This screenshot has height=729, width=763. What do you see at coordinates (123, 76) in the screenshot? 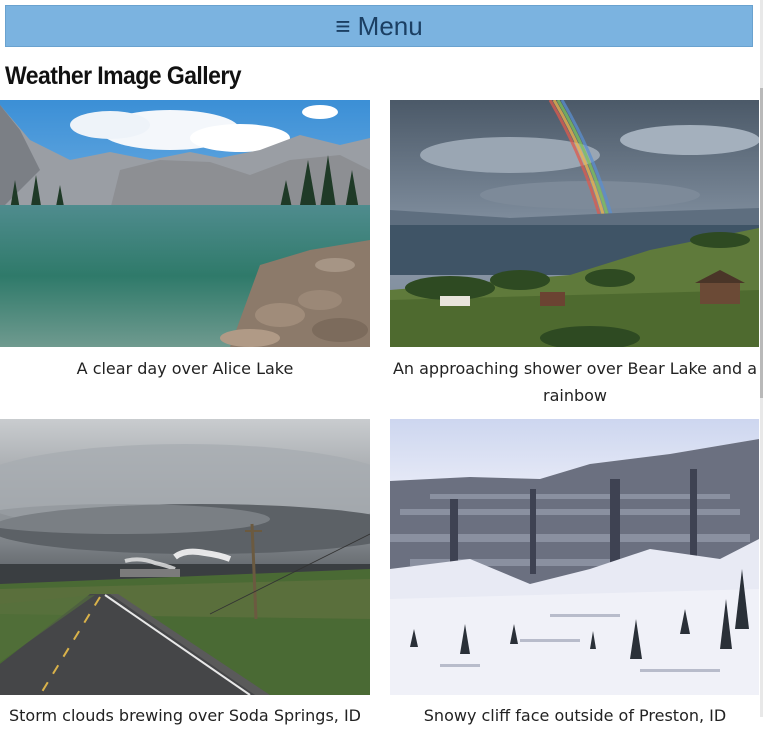
I see `page-title: Weather Image Gallery` at bounding box center [123, 76].